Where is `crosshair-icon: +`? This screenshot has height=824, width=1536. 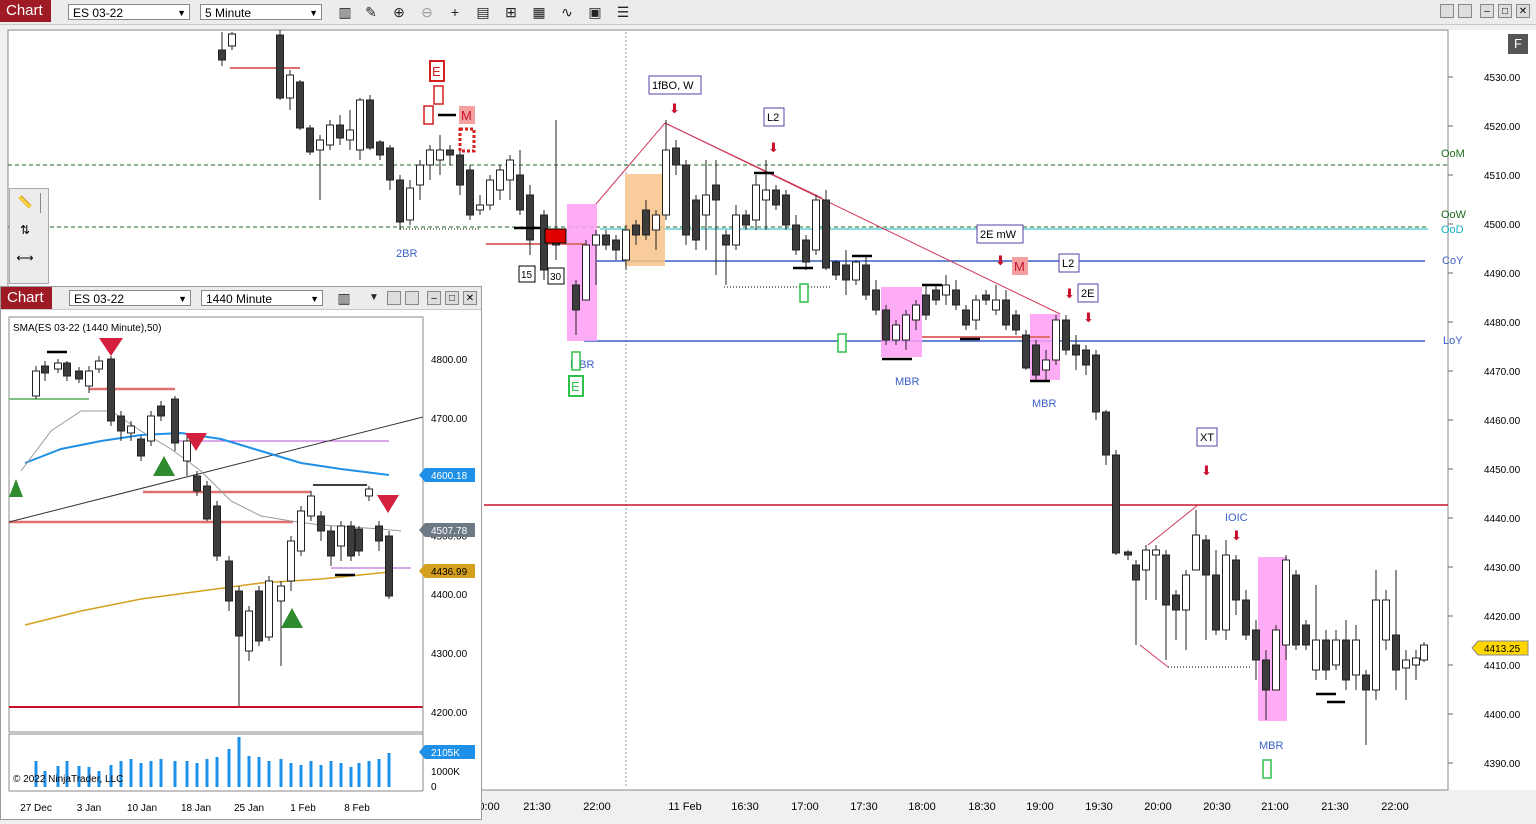 crosshair-icon: + is located at coordinates (455, 12).